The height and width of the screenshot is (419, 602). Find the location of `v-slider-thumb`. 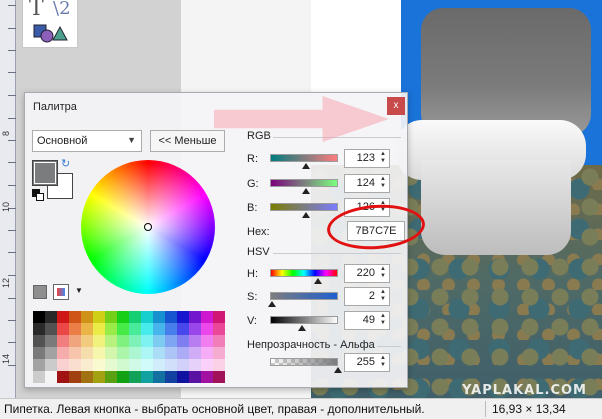

v-slider-thumb is located at coordinates (302, 328).